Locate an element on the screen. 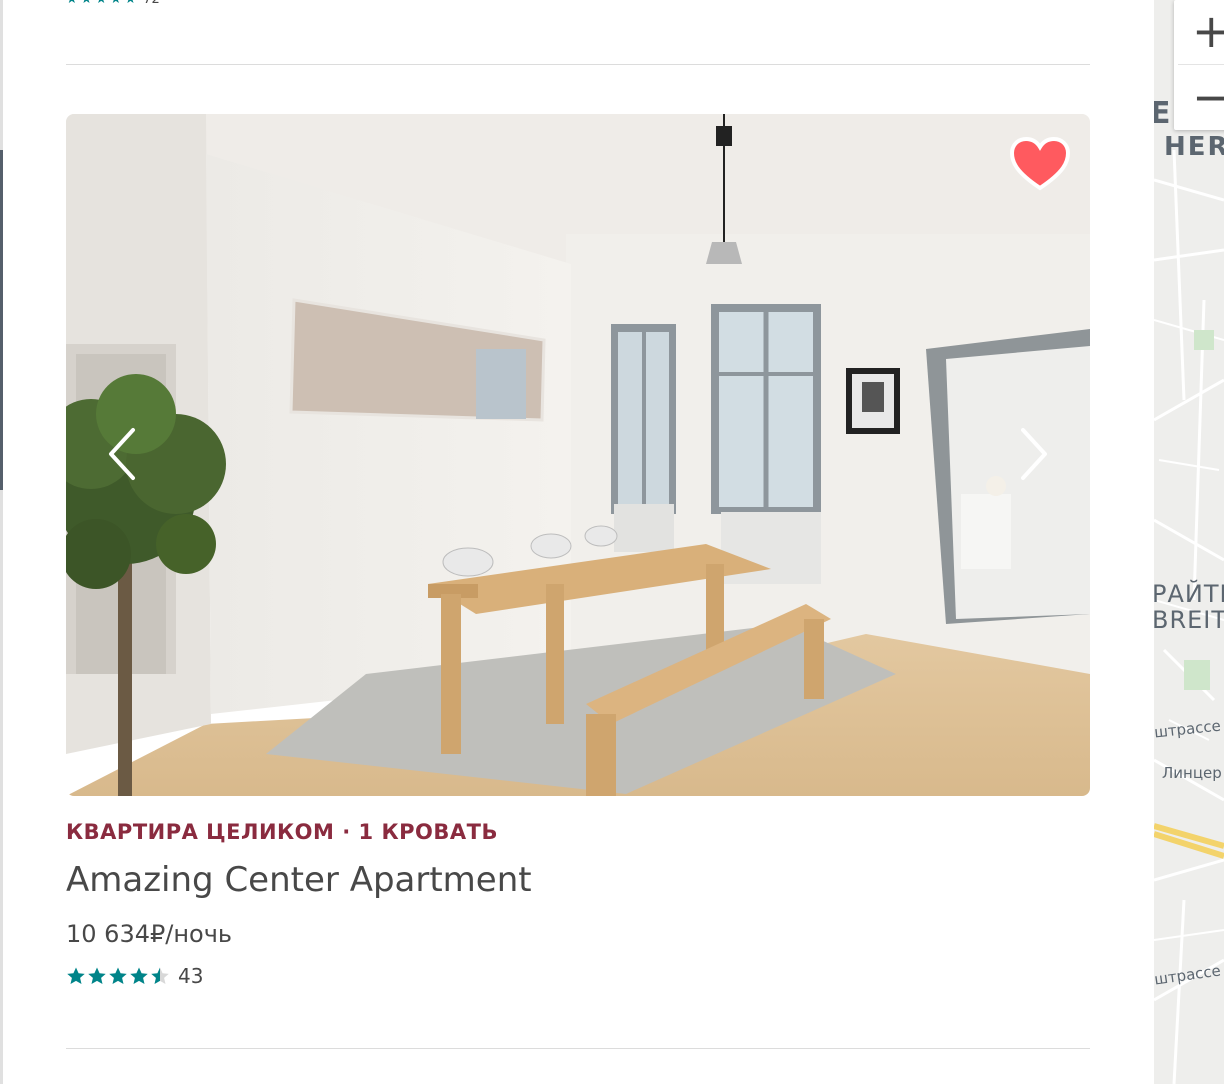  listing-price: 10 634₽/ночь is located at coordinates (149, 934).